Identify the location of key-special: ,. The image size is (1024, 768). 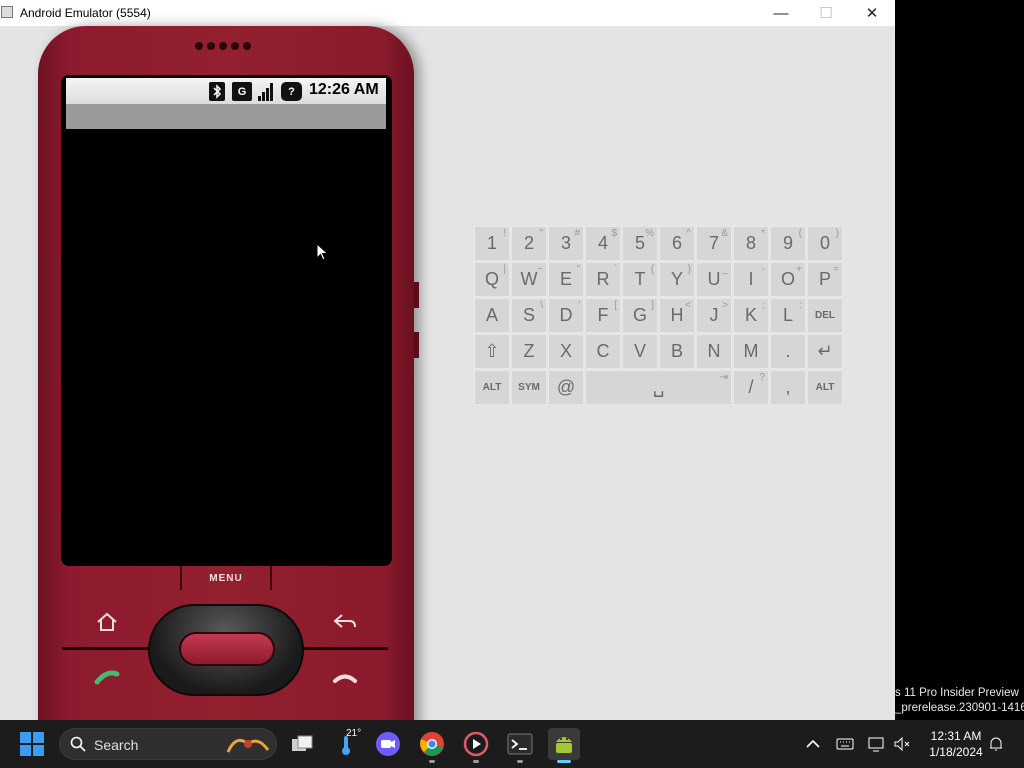
(788, 387).